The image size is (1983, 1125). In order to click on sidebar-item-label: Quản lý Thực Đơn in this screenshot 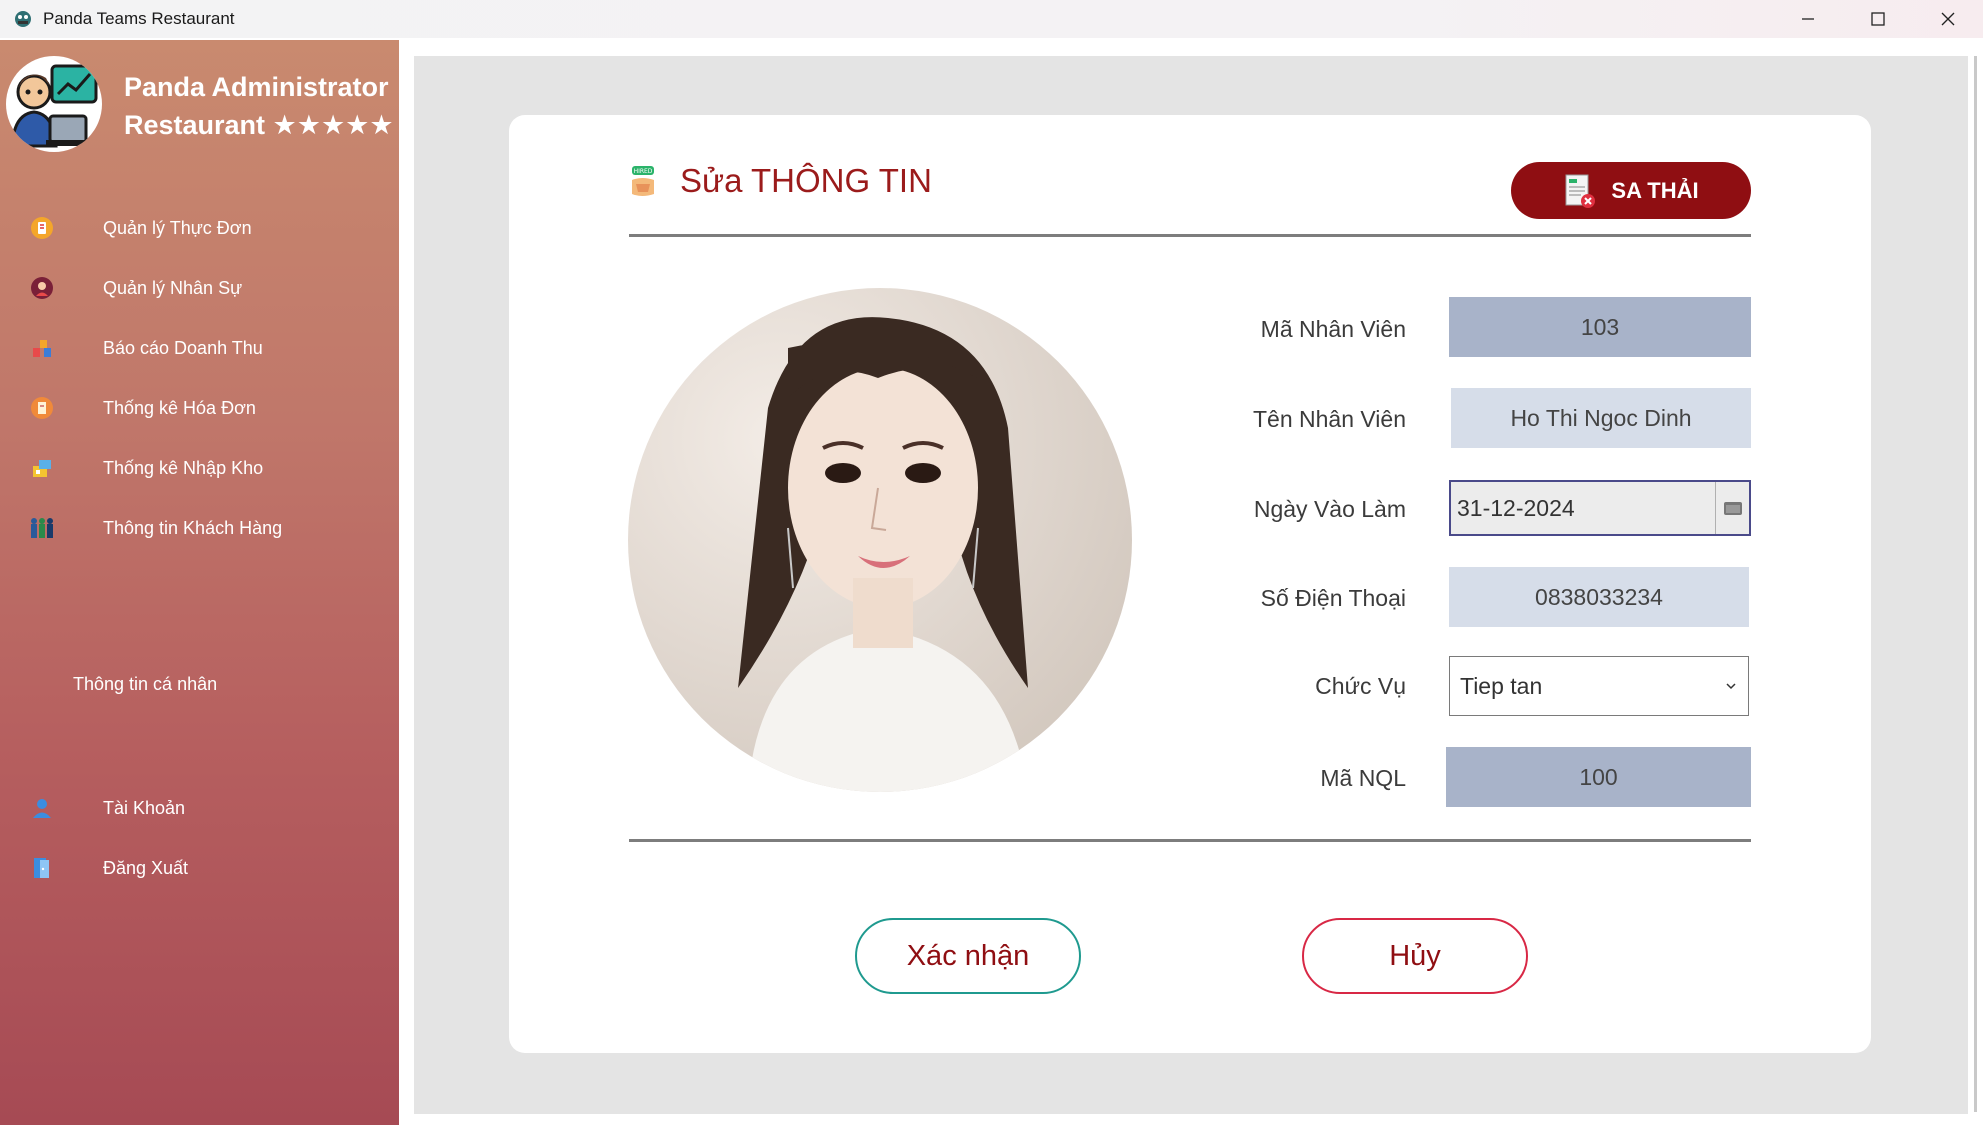, I will do `click(177, 227)`.